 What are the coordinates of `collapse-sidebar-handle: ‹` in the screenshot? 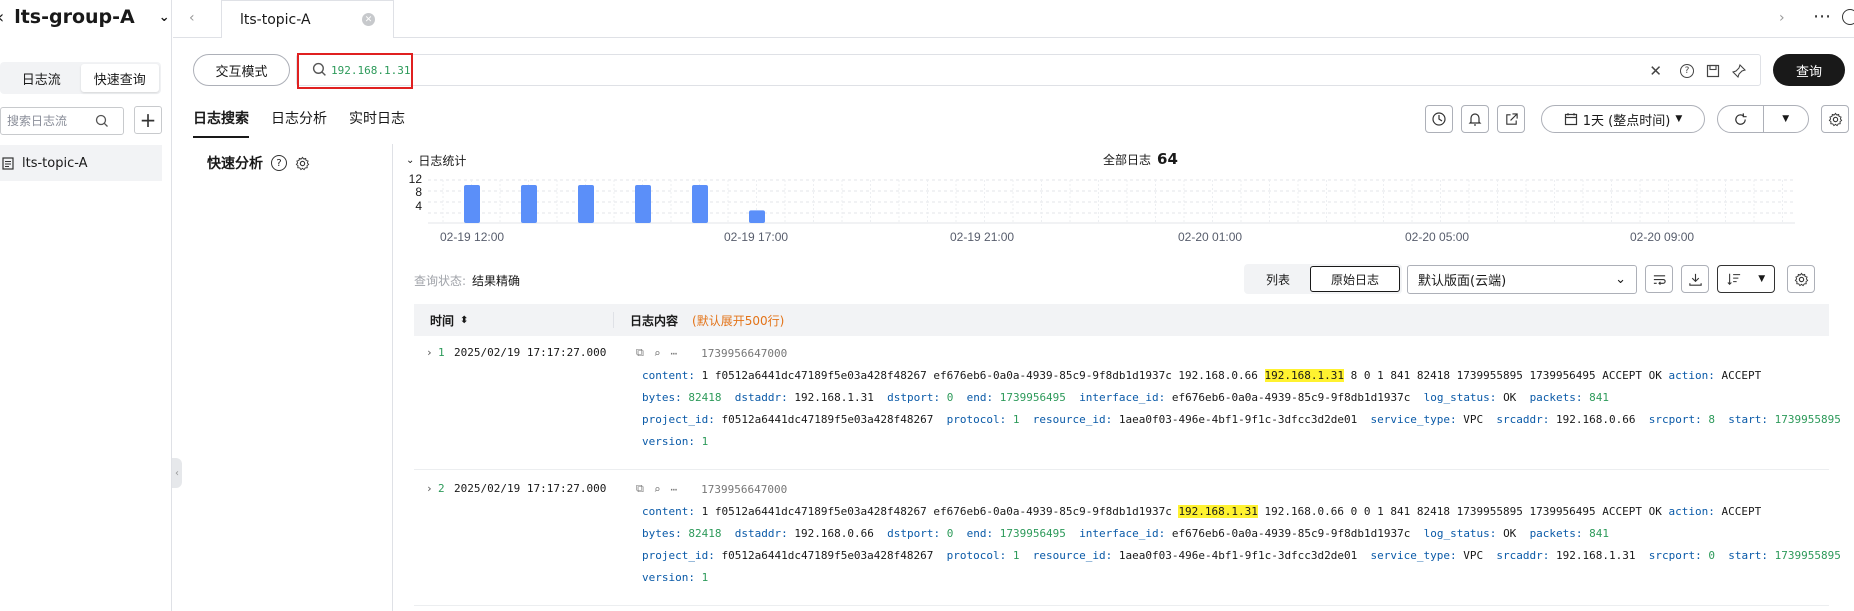 It's located at (177, 473).